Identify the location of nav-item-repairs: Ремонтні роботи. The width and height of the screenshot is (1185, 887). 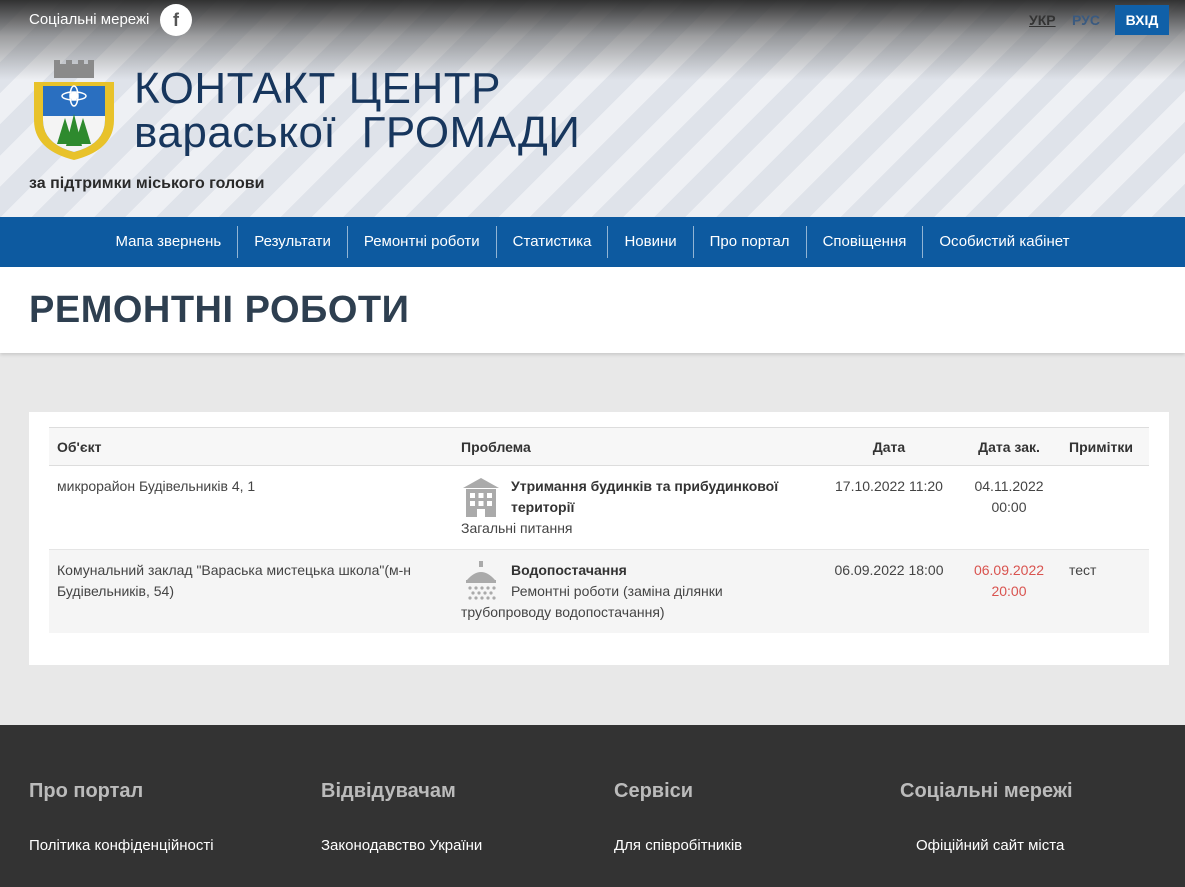
(421, 242).